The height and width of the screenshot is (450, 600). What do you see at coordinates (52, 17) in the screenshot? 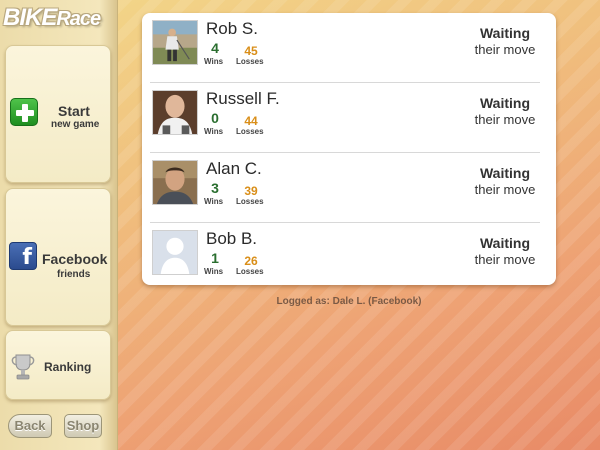
I see `app-logo: BIKERace` at bounding box center [52, 17].